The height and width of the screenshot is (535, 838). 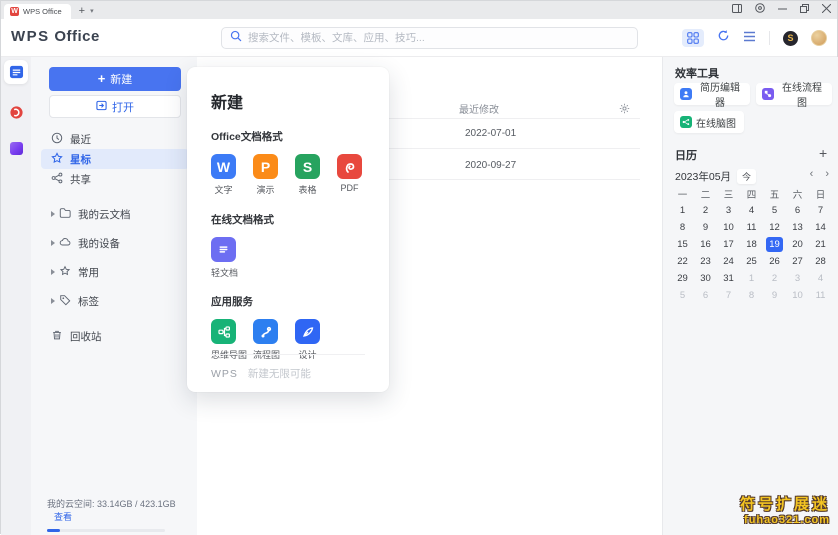 I want to click on file-row-modified-date: 2022-07-01, so click(x=490, y=133).